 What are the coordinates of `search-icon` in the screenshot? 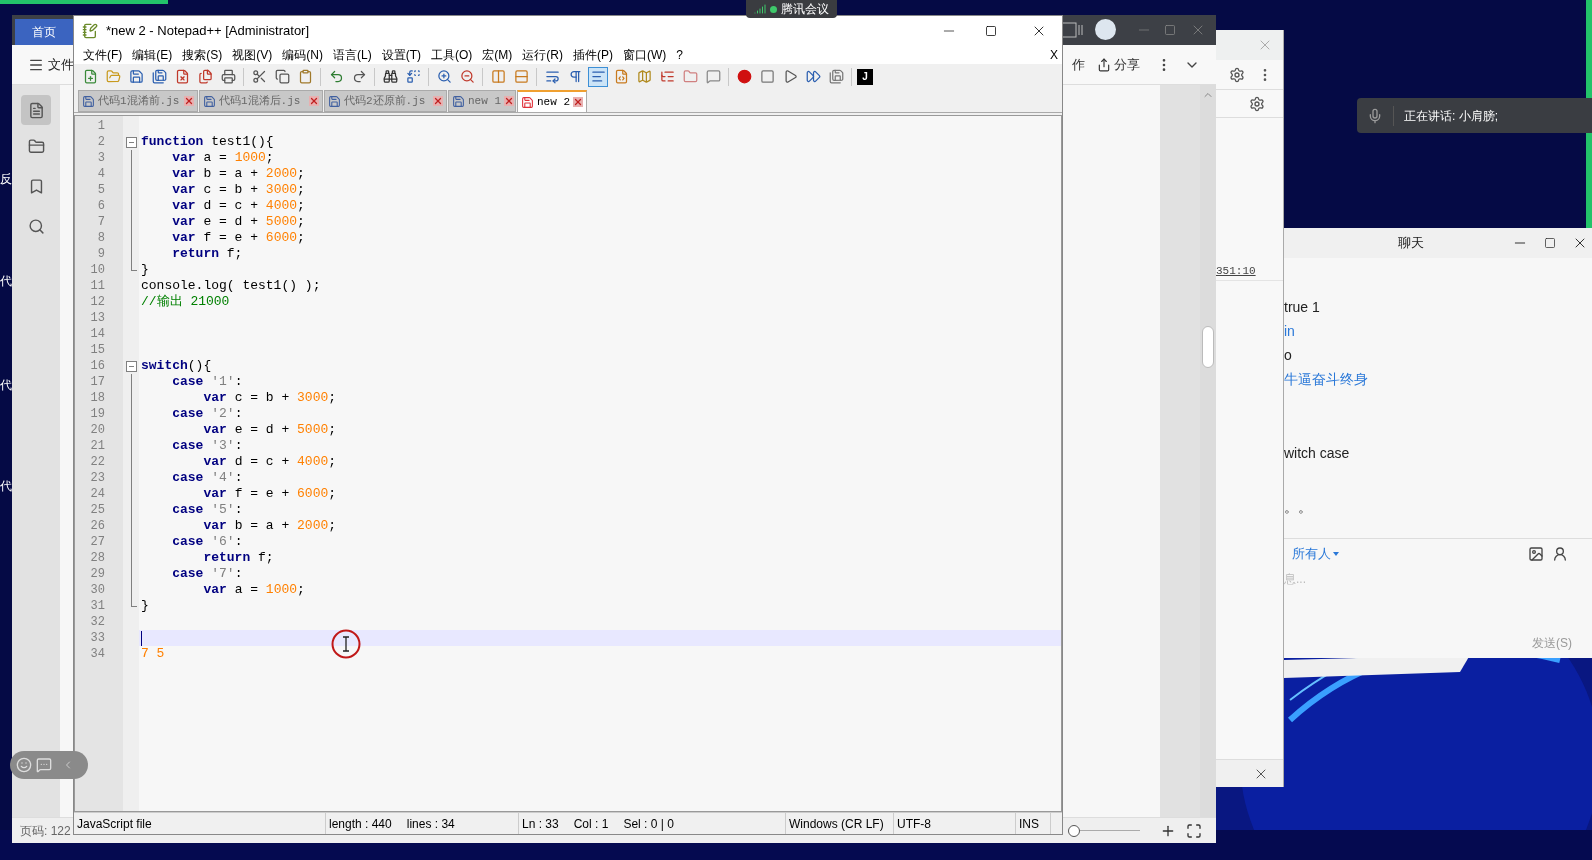 It's located at (36, 226).